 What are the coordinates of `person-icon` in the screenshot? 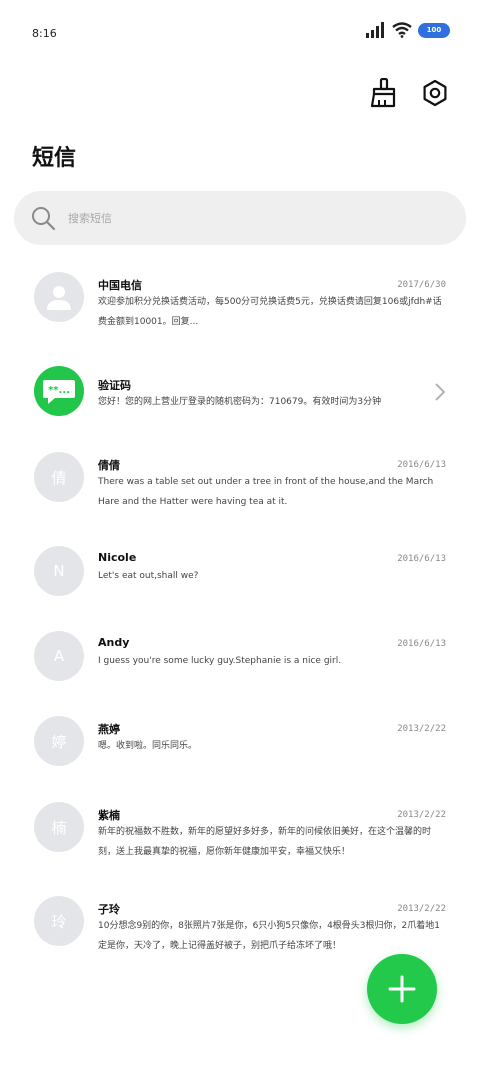 It's located at (59, 298).